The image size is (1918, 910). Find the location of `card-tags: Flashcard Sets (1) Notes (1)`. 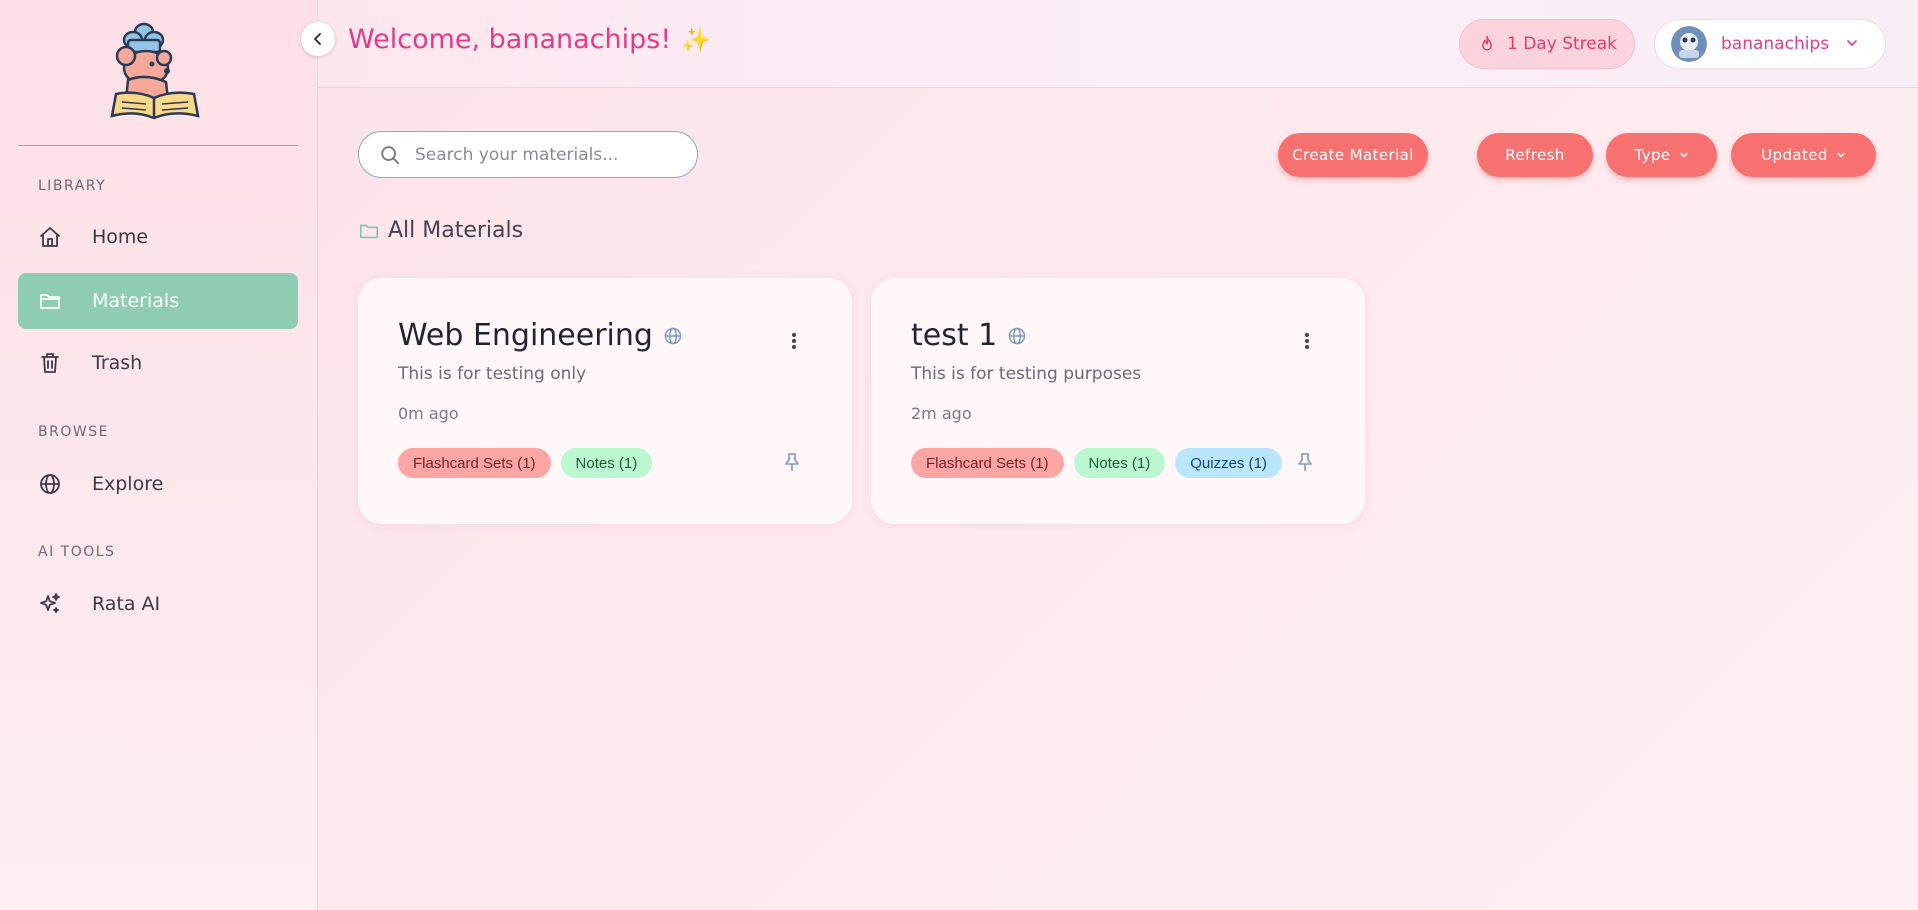

card-tags: Flashcard Sets (1) Notes (1) is located at coordinates (525, 463).